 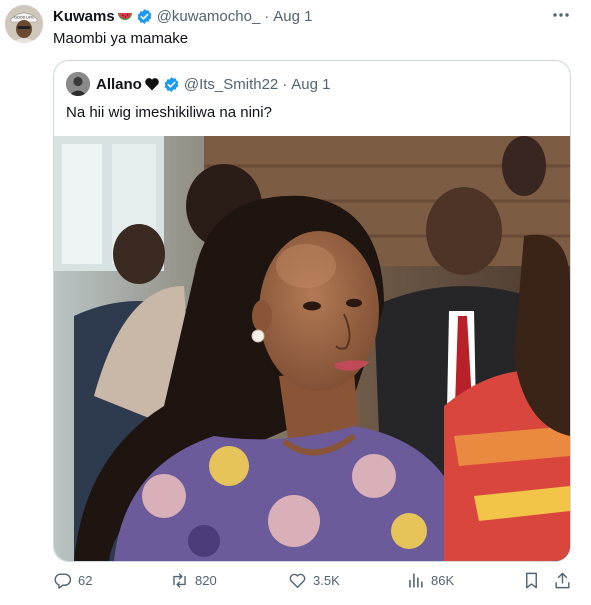 I want to click on quoted-header: Allano @Its_Smith22 · Aug 1, so click(x=213, y=84).